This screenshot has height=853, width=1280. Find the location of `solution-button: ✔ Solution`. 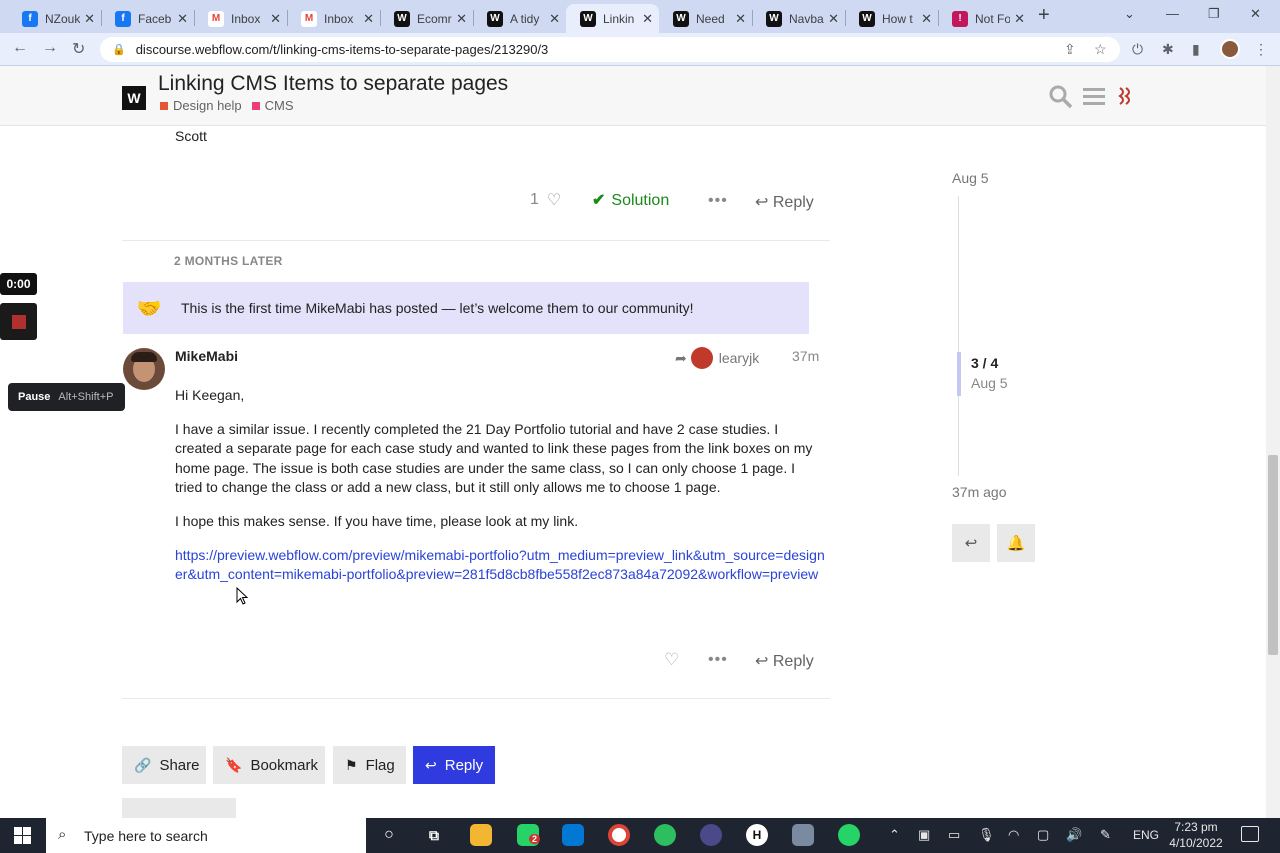

solution-button: ✔ Solution is located at coordinates (630, 200).